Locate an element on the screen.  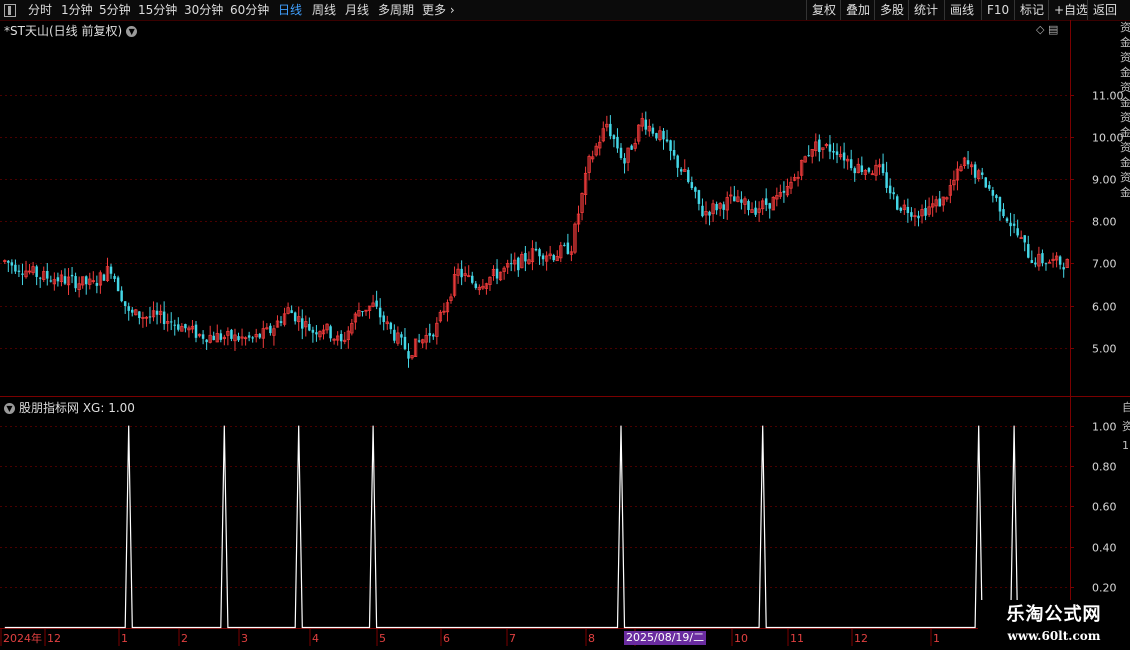
indicator-tick-label: 0.60 is located at coordinates (1104, 507).